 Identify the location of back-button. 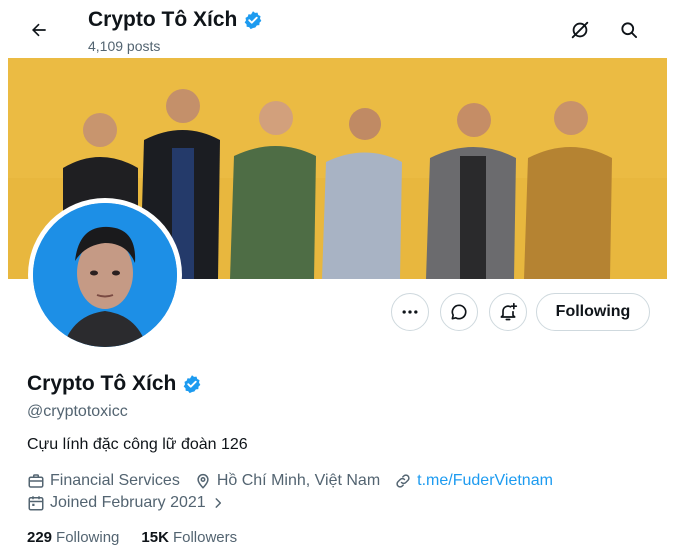
(39, 30).